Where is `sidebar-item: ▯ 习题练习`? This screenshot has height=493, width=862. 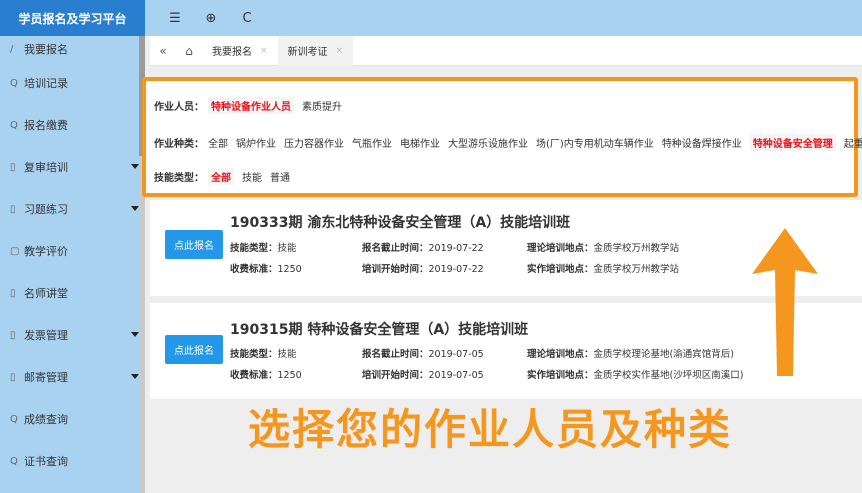
sidebar-item: ▯ 习题练习 is located at coordinates (72, 209).